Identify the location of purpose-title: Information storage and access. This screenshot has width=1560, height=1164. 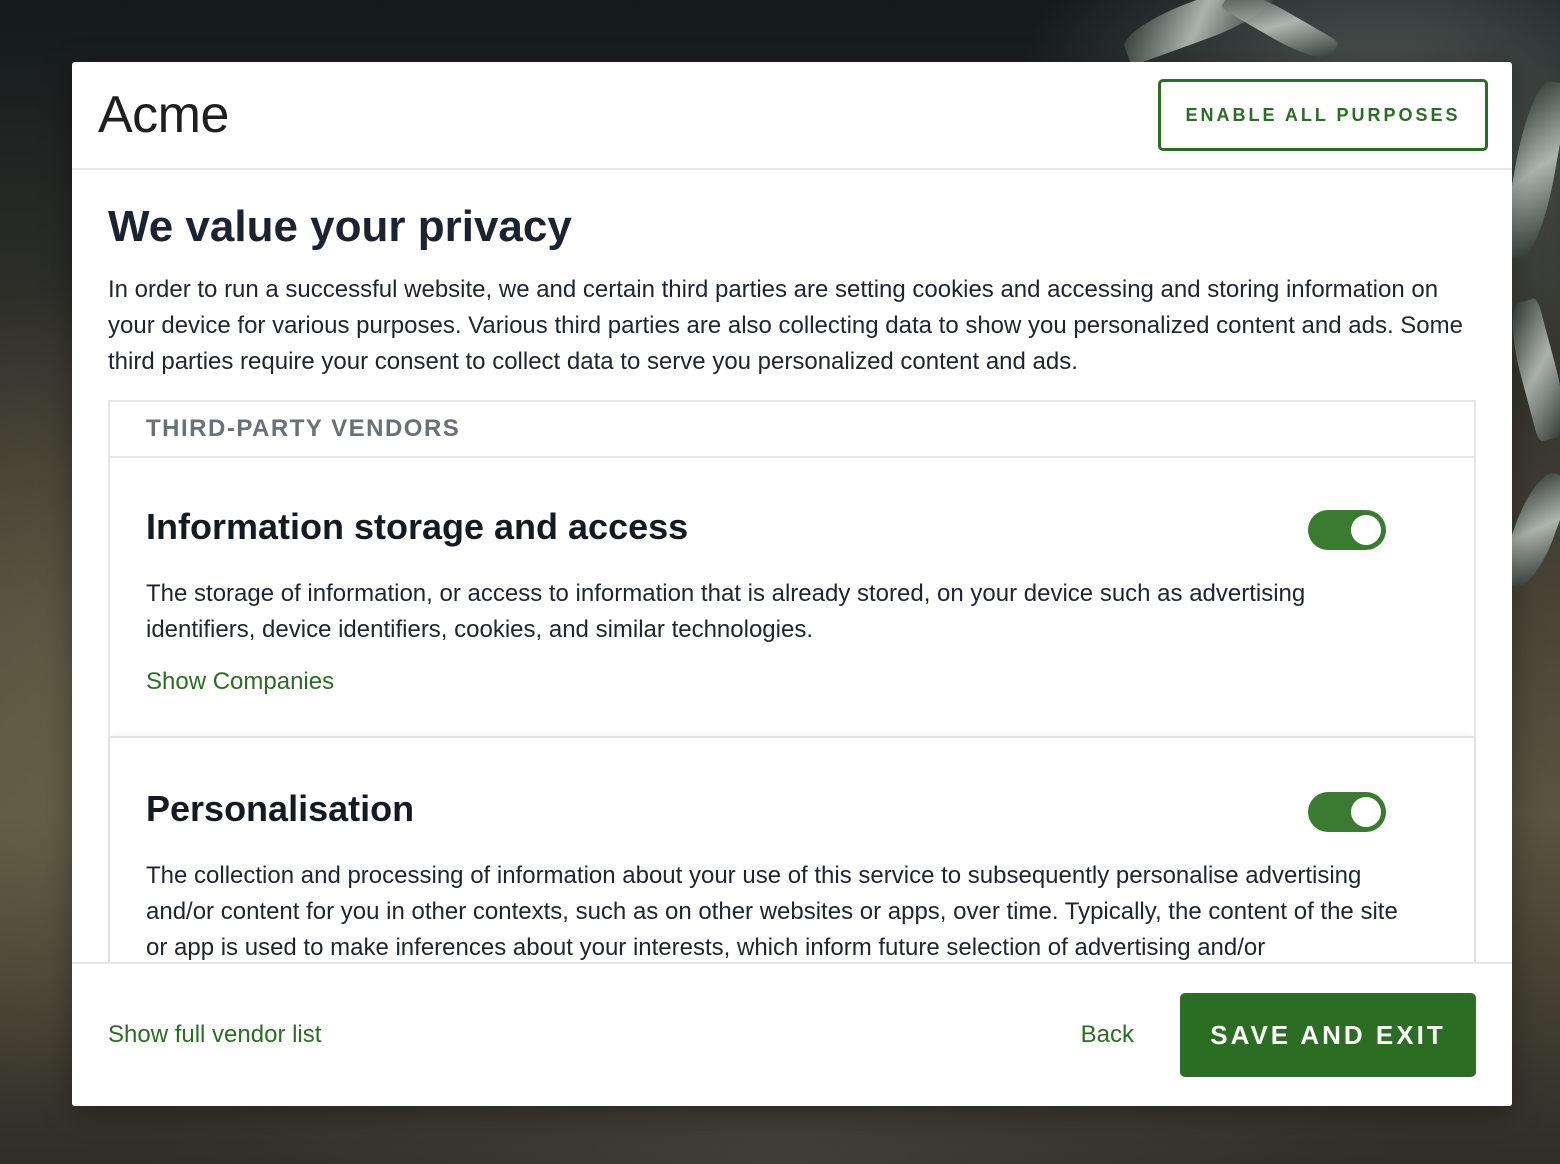
(417, 526).